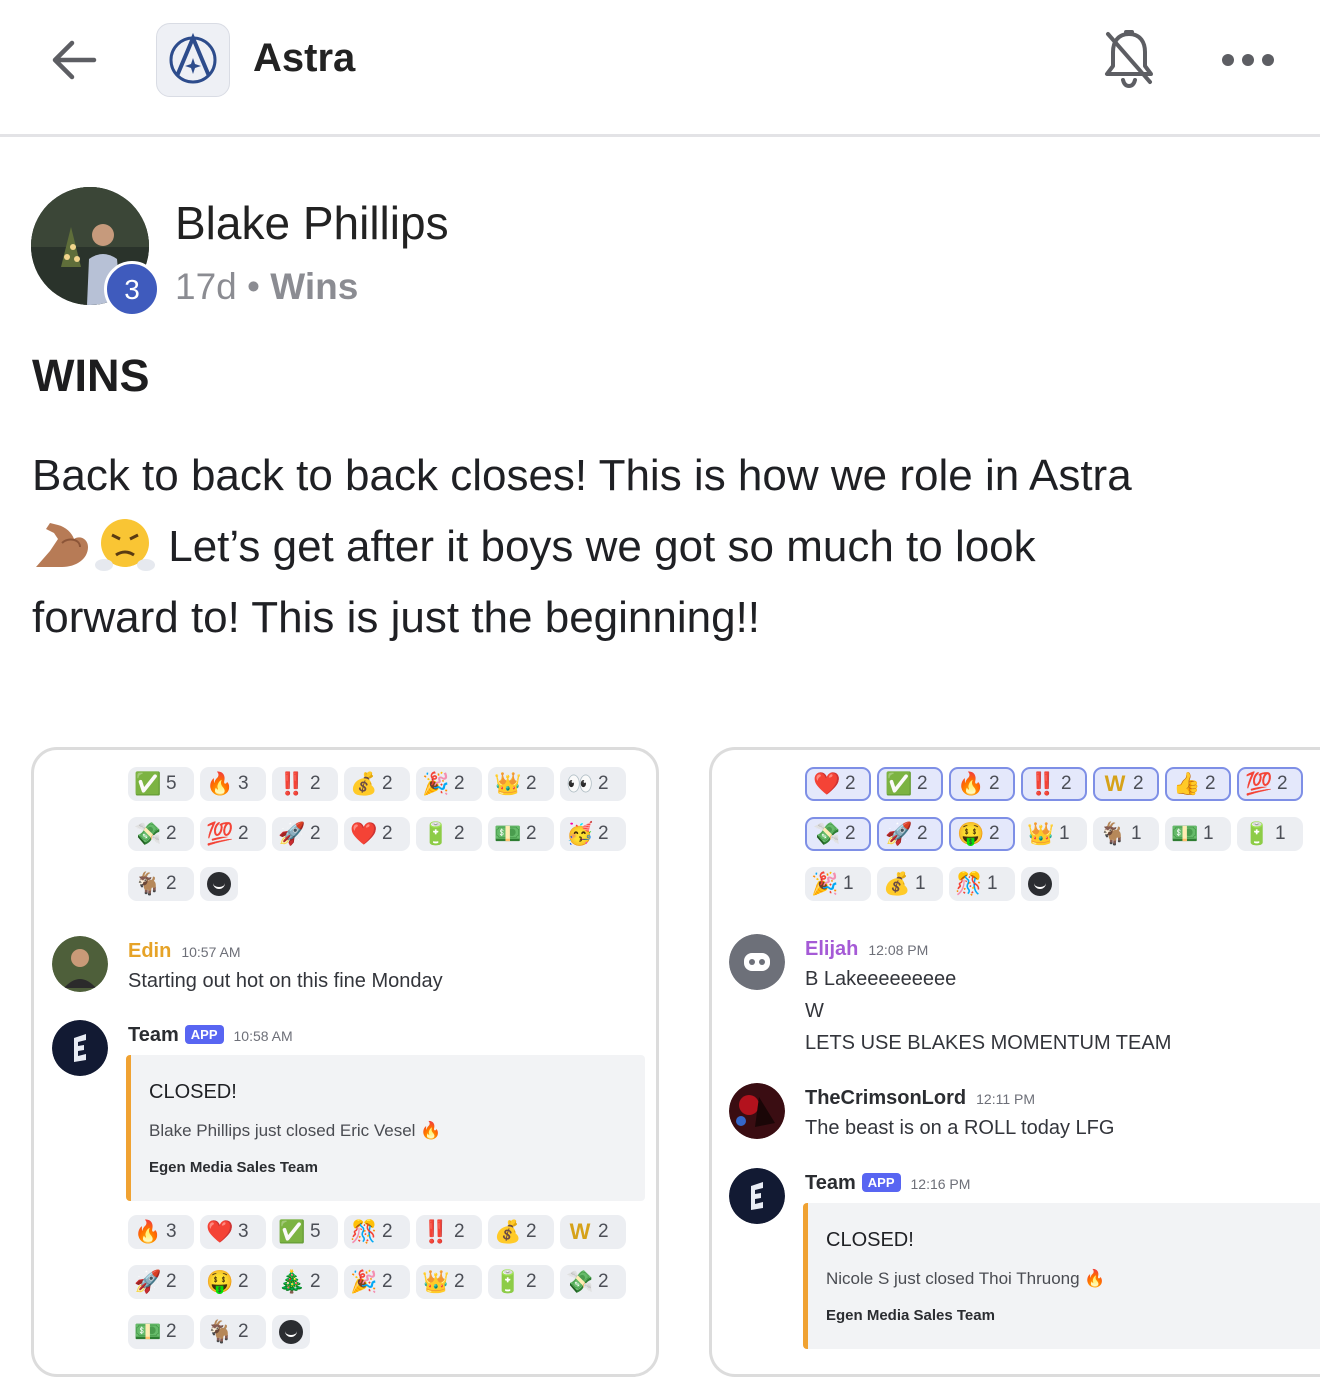 The width and height of the screenshot is (1320, 1400). I want to click on reaction-pill: ❤️ 3, so click(233, 1232).